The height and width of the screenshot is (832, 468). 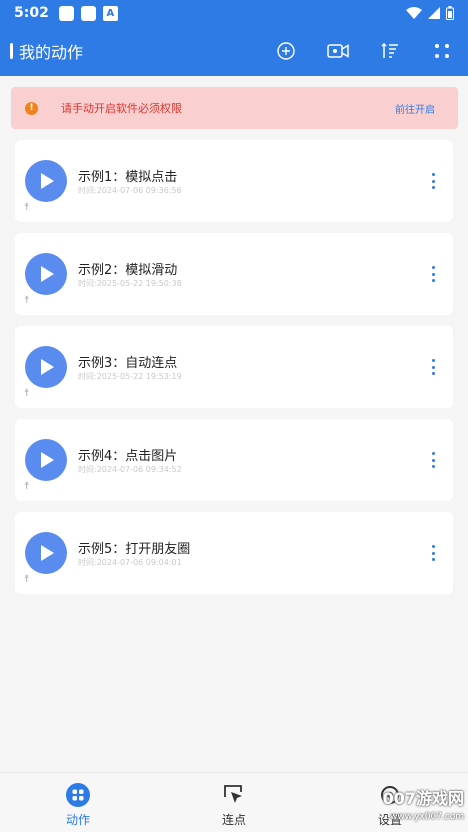 I want to click on action-card: 示例2：模拟滑动 时间:2025-05-22 19:50:38 ☨, so click(x=234, y=274).